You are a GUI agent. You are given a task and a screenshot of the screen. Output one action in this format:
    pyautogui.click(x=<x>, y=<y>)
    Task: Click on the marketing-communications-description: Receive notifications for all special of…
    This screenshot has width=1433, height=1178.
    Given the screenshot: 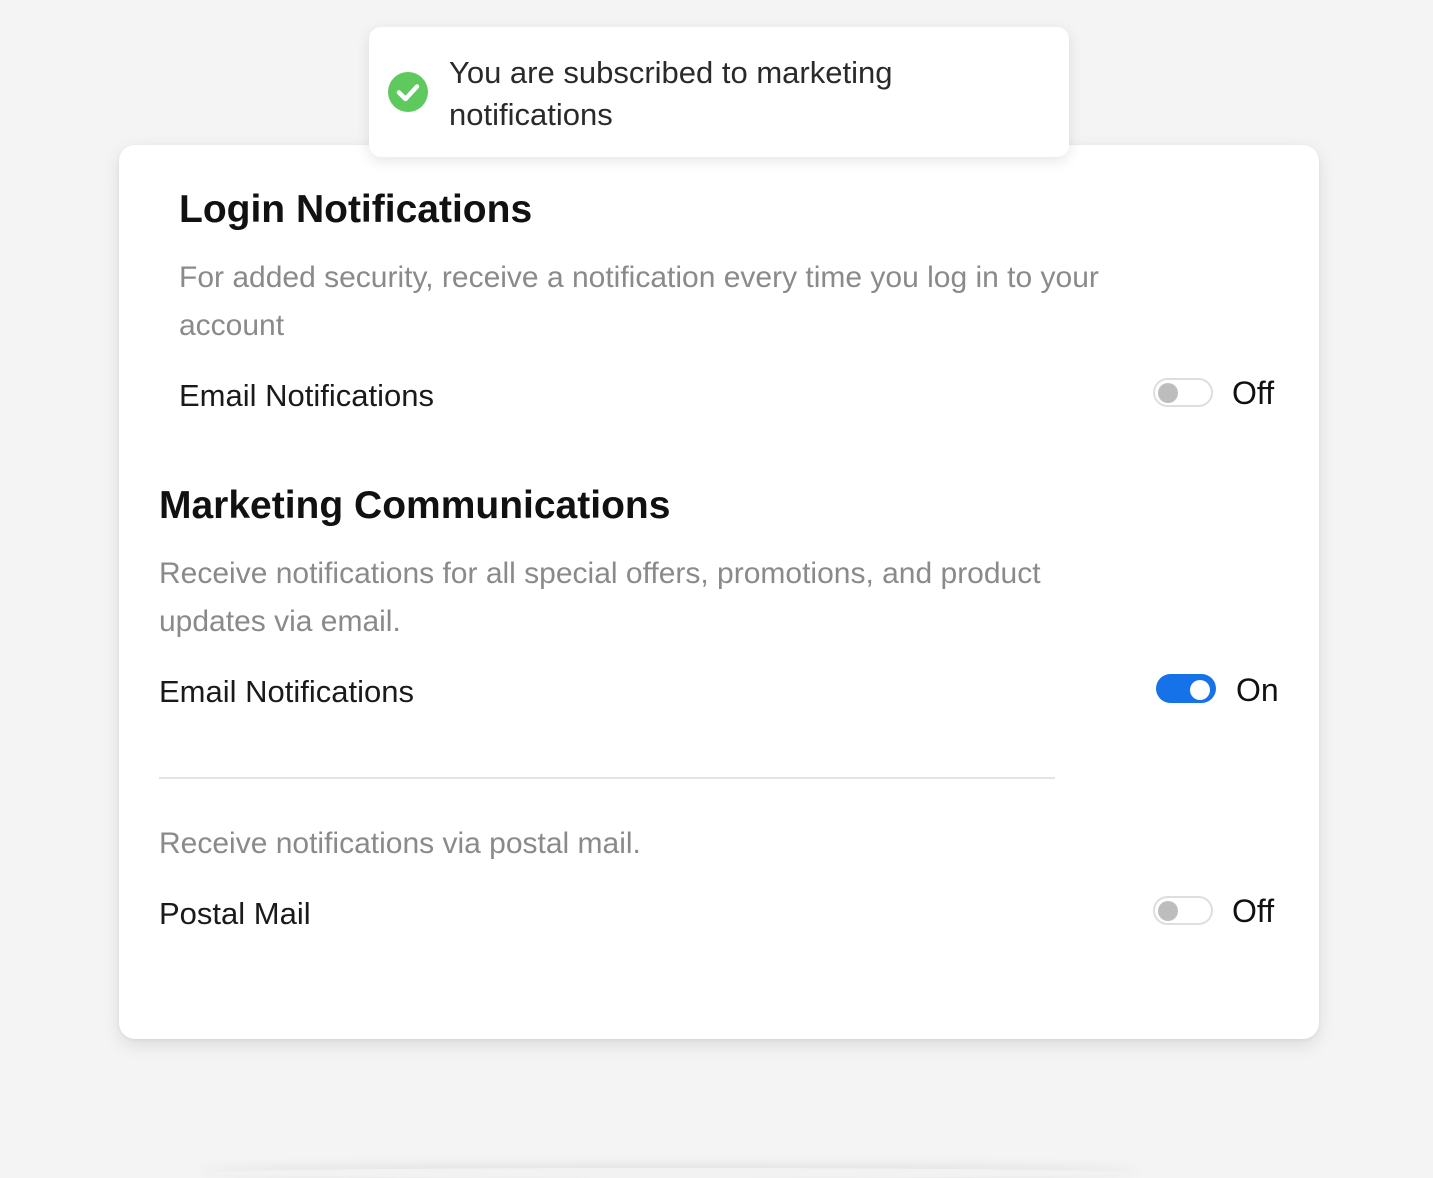 What is the action you would take?
    pyautogui.click(x=600, y=597)
    